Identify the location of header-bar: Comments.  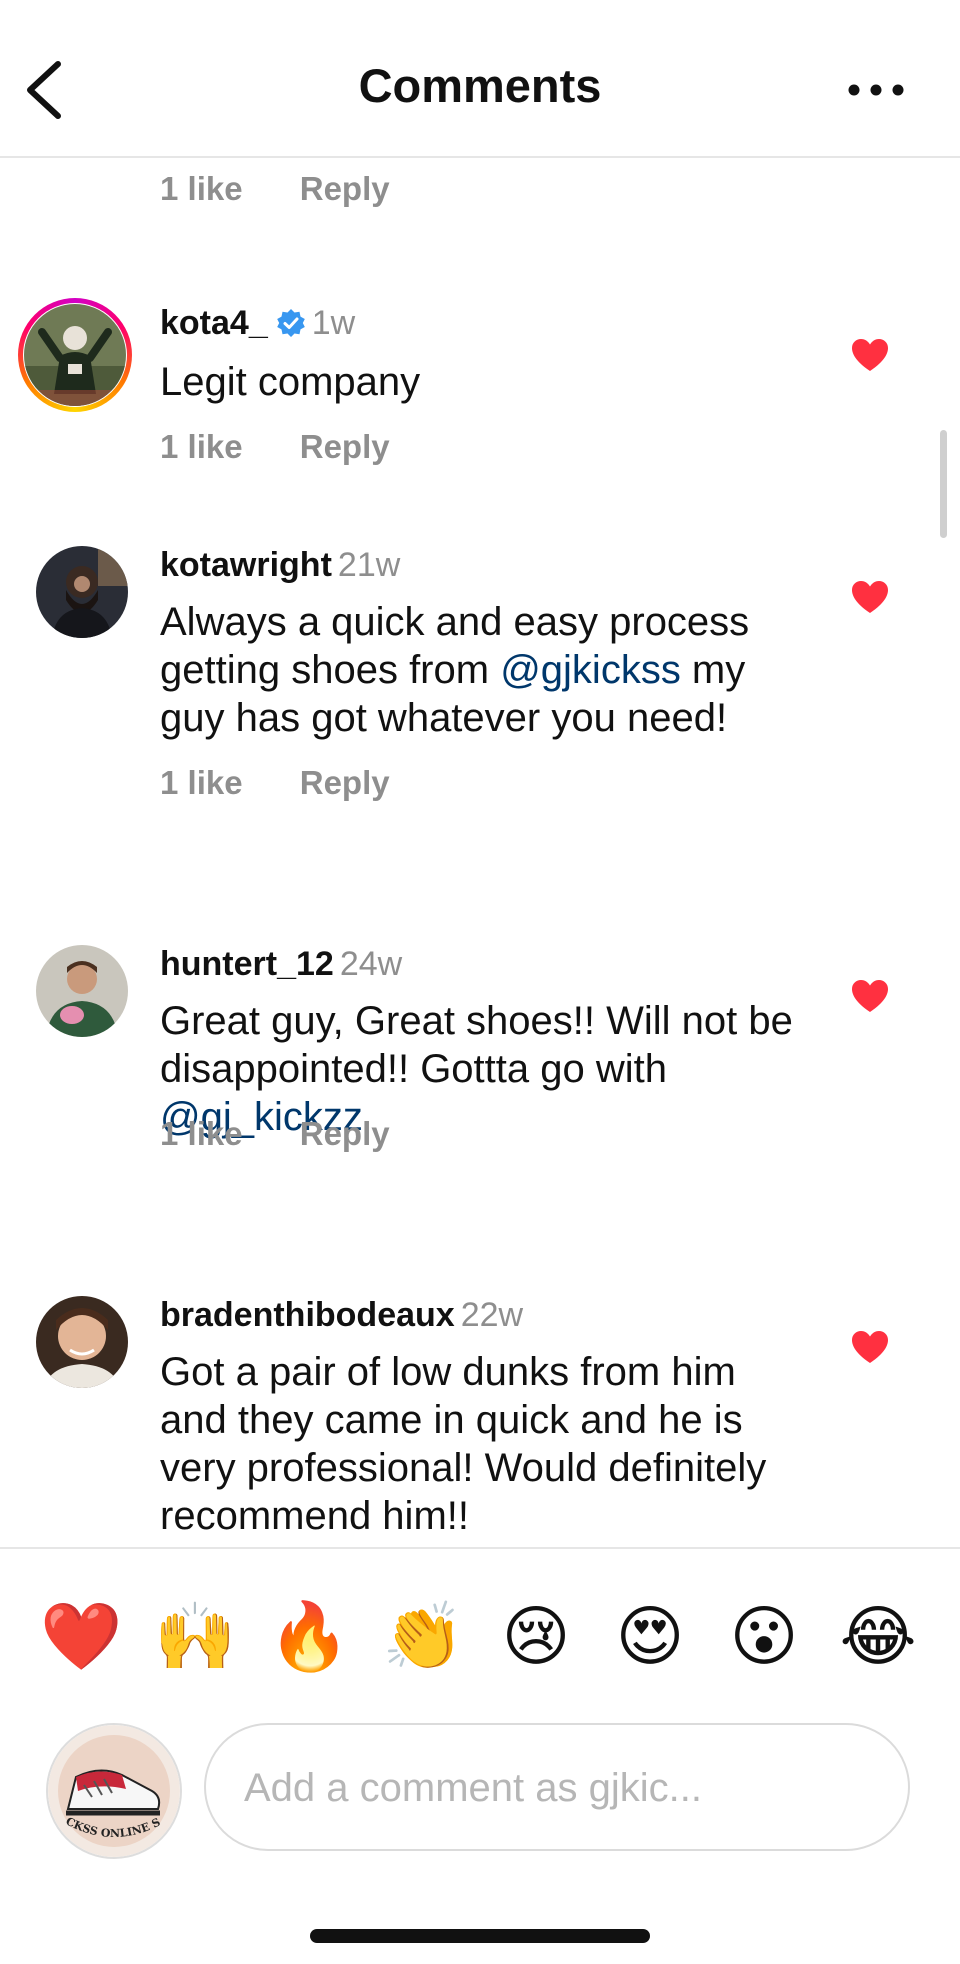
(480, 79).